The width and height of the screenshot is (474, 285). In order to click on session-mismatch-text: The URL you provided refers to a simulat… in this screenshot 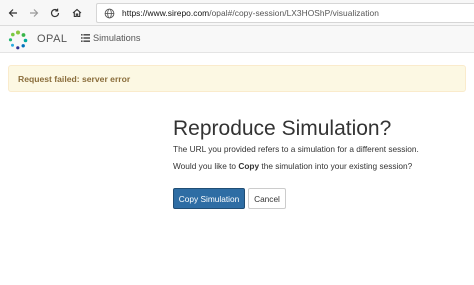, I will do `click(296, 149)`.